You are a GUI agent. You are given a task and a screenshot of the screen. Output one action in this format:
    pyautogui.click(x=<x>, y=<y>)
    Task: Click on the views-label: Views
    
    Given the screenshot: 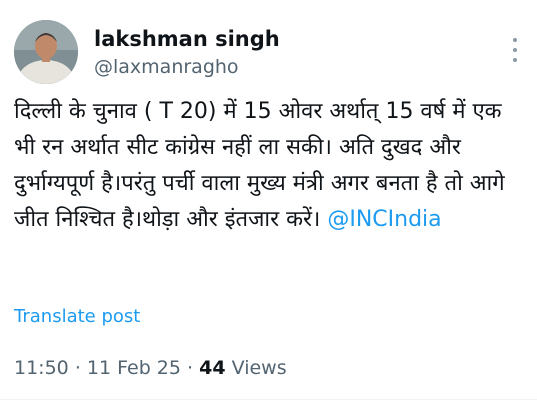 What is the action you would take?
    pyautogui.click(x=259, y=368)
    